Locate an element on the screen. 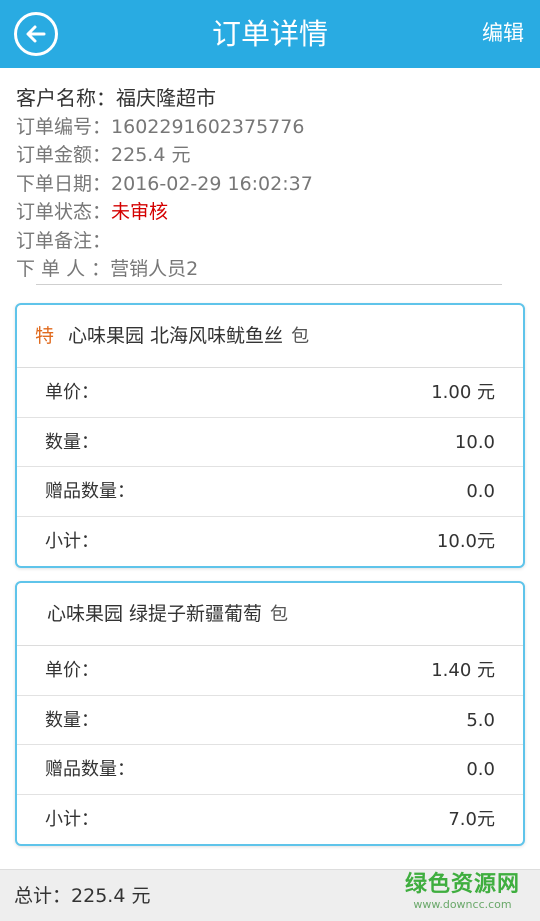 The height and width of the screenshot is (921, 540). total-label: 总计： is located at coordinates (43, 896).